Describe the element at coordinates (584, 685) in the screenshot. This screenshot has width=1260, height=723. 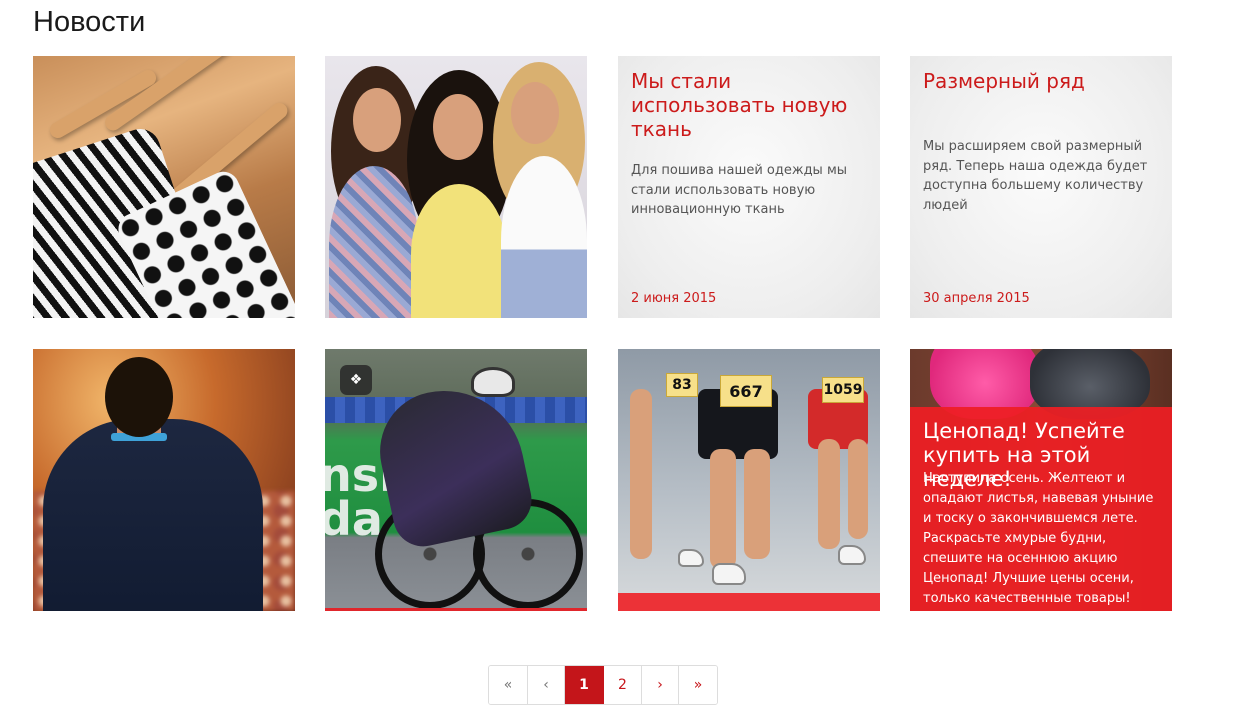
I see `page-1-button: 1` at that location.